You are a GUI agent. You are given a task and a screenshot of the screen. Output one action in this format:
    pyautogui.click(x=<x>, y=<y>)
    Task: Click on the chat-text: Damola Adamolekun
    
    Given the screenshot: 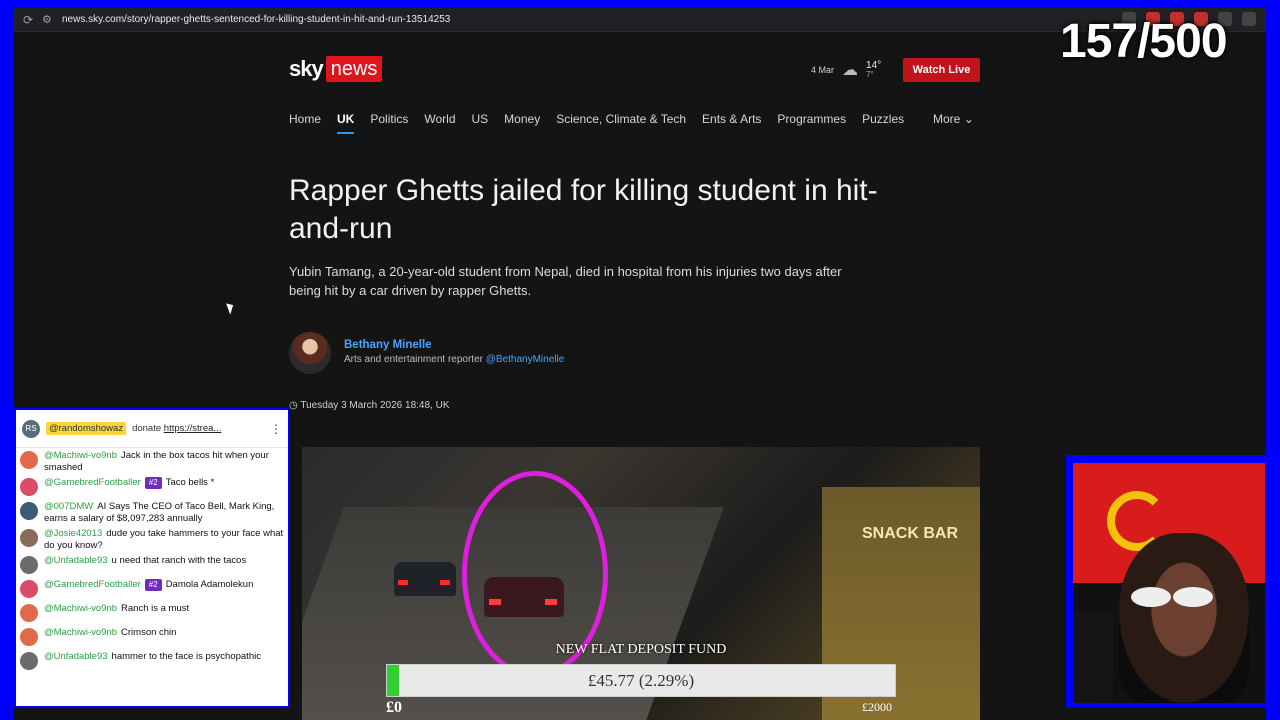 What is the action you would take?
    pyautogui.click(x=209, y=584)
    